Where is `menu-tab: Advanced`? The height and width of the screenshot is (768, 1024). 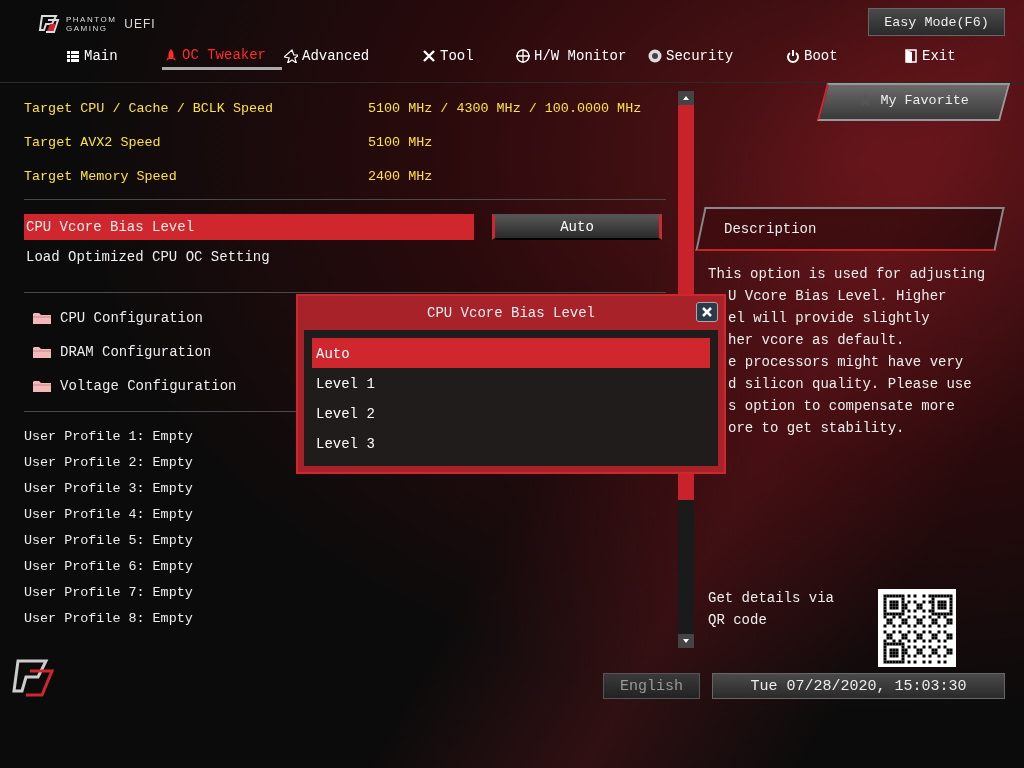 menu-tab: Advanced is located at coordinates (351, 56).